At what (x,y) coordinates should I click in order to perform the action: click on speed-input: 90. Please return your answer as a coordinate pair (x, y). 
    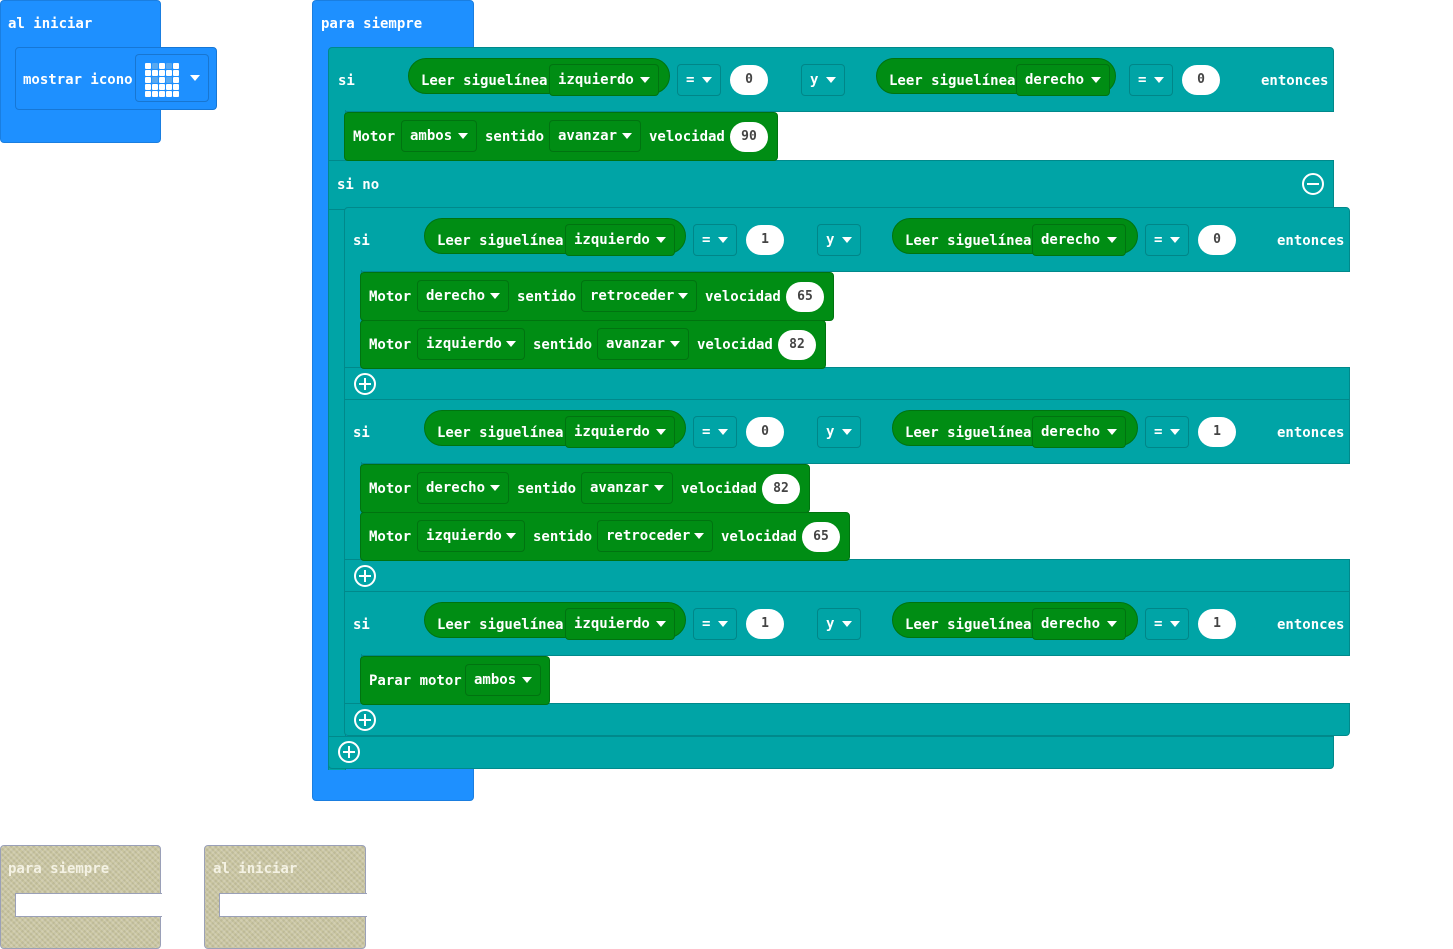
    Looking at the image, I should click on (749, 137).